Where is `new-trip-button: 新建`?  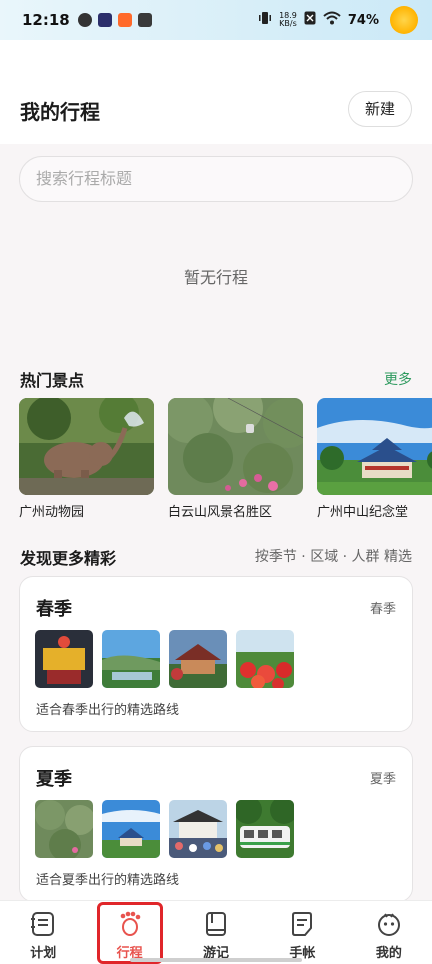 new-trip-button: 新建 is located at coordinates (380, 109).